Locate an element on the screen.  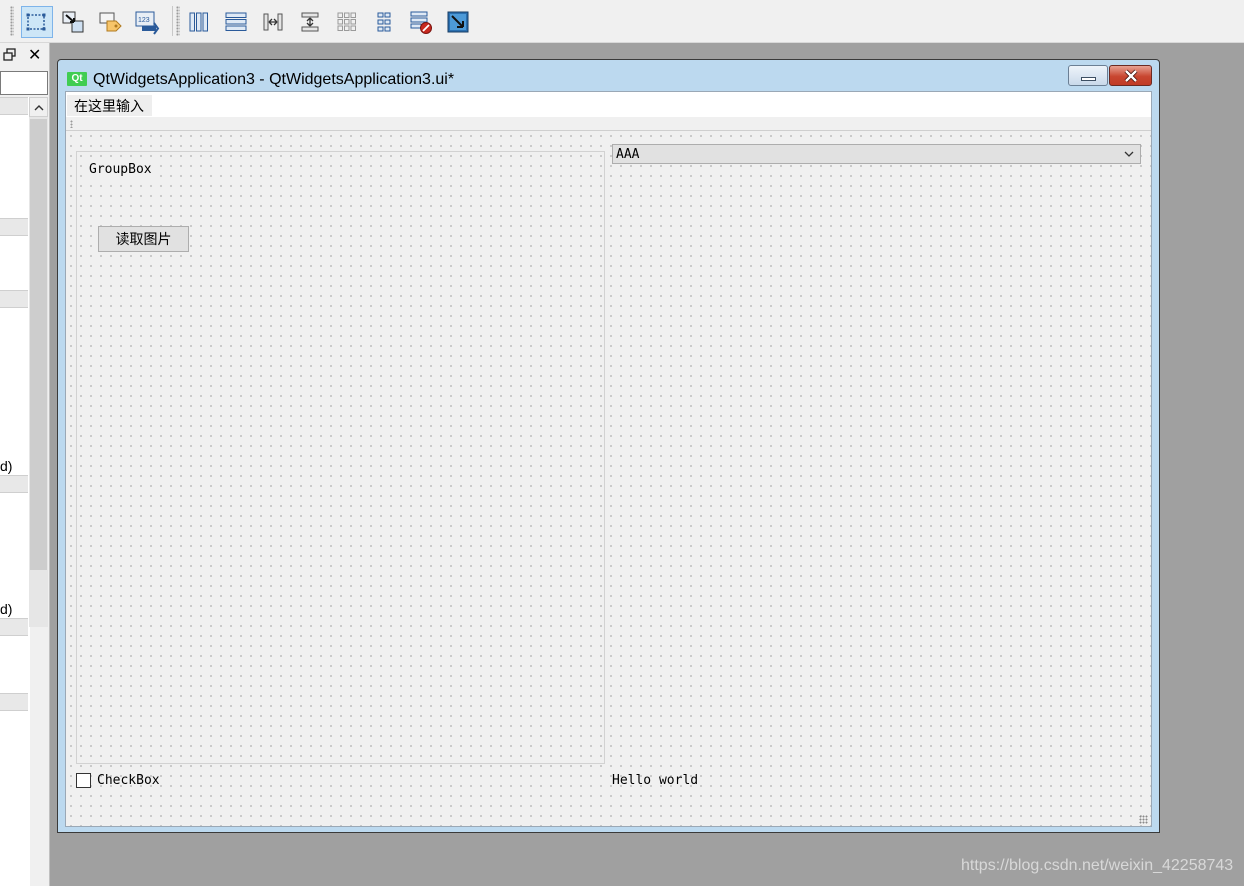
minimize-icon is located at coordinates (1088, 79).